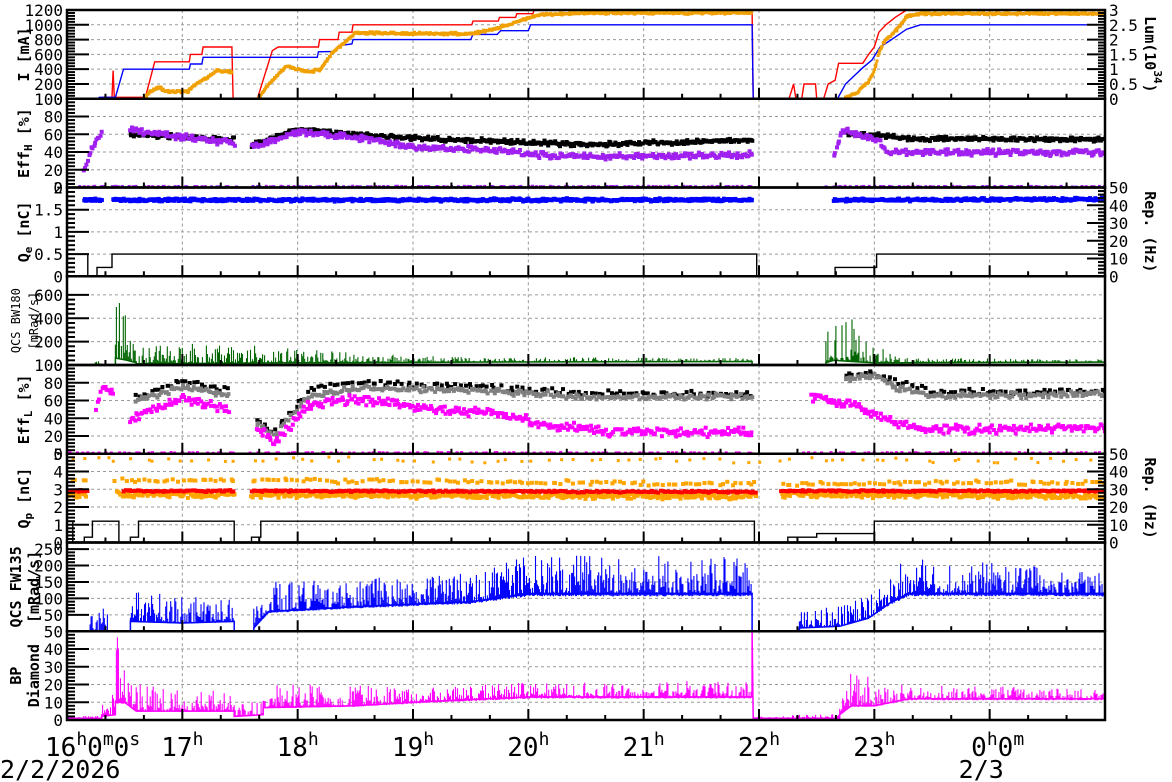 This screenshot has width=1172, height=782. Describe the element at coordinates (24, 164) in the screenshot. I see `label-text: Eff` at that location.